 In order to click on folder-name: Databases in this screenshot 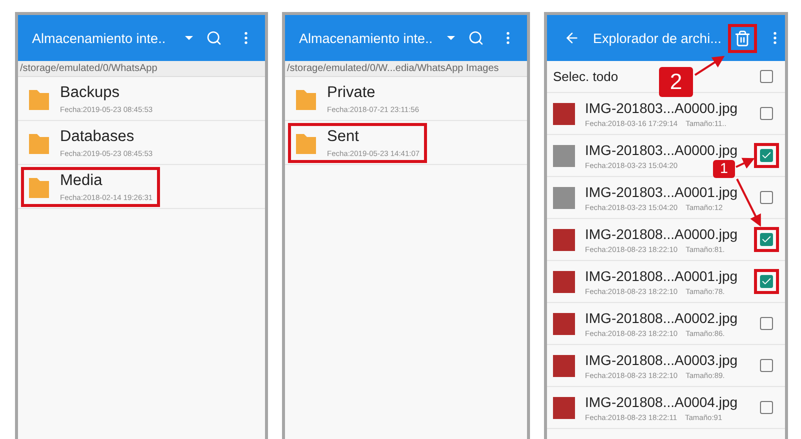, I will do `click(98, 137)`.